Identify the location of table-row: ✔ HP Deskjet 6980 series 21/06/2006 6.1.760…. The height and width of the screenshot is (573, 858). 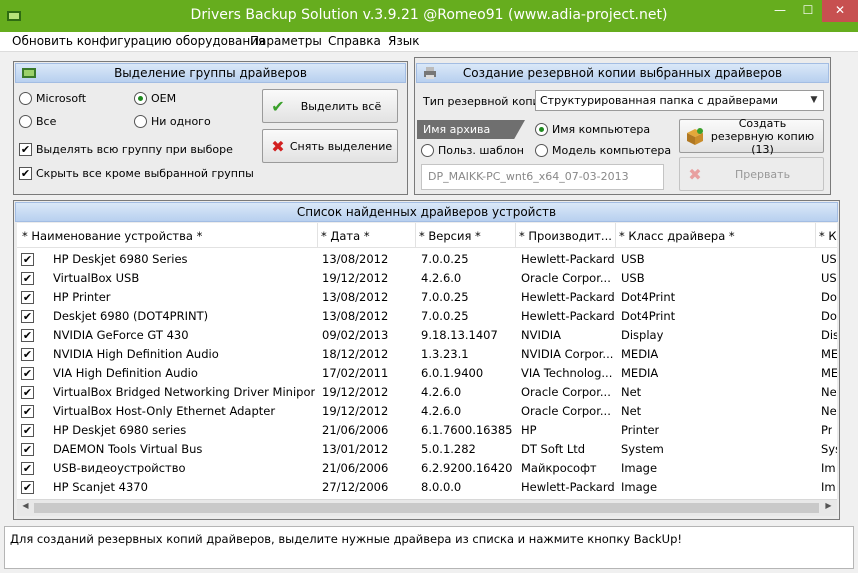
(427, 430).